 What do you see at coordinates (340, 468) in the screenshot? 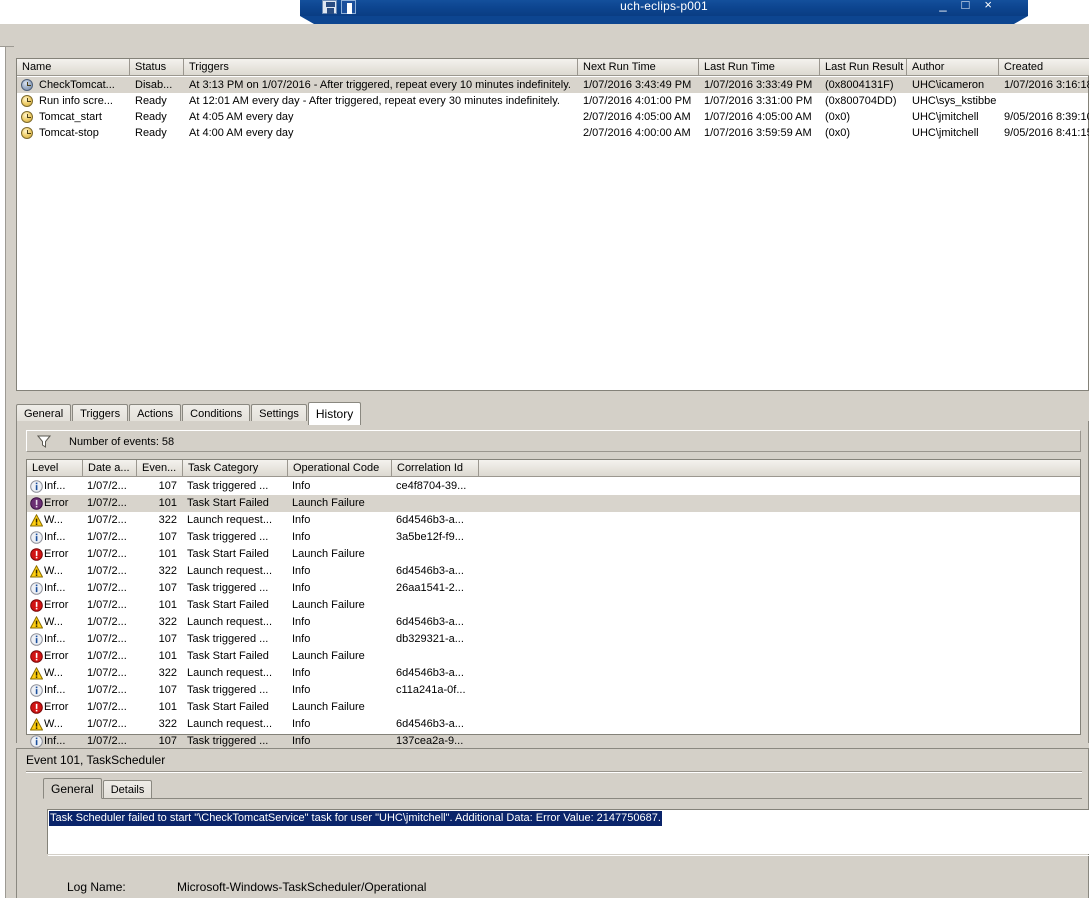
I see `event-column-header: Operational Code` at bounding box center [340, 468].